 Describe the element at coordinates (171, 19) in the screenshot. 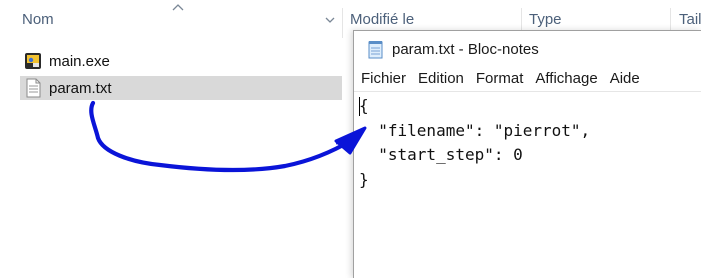

I see `column-name: Nom` at that location.